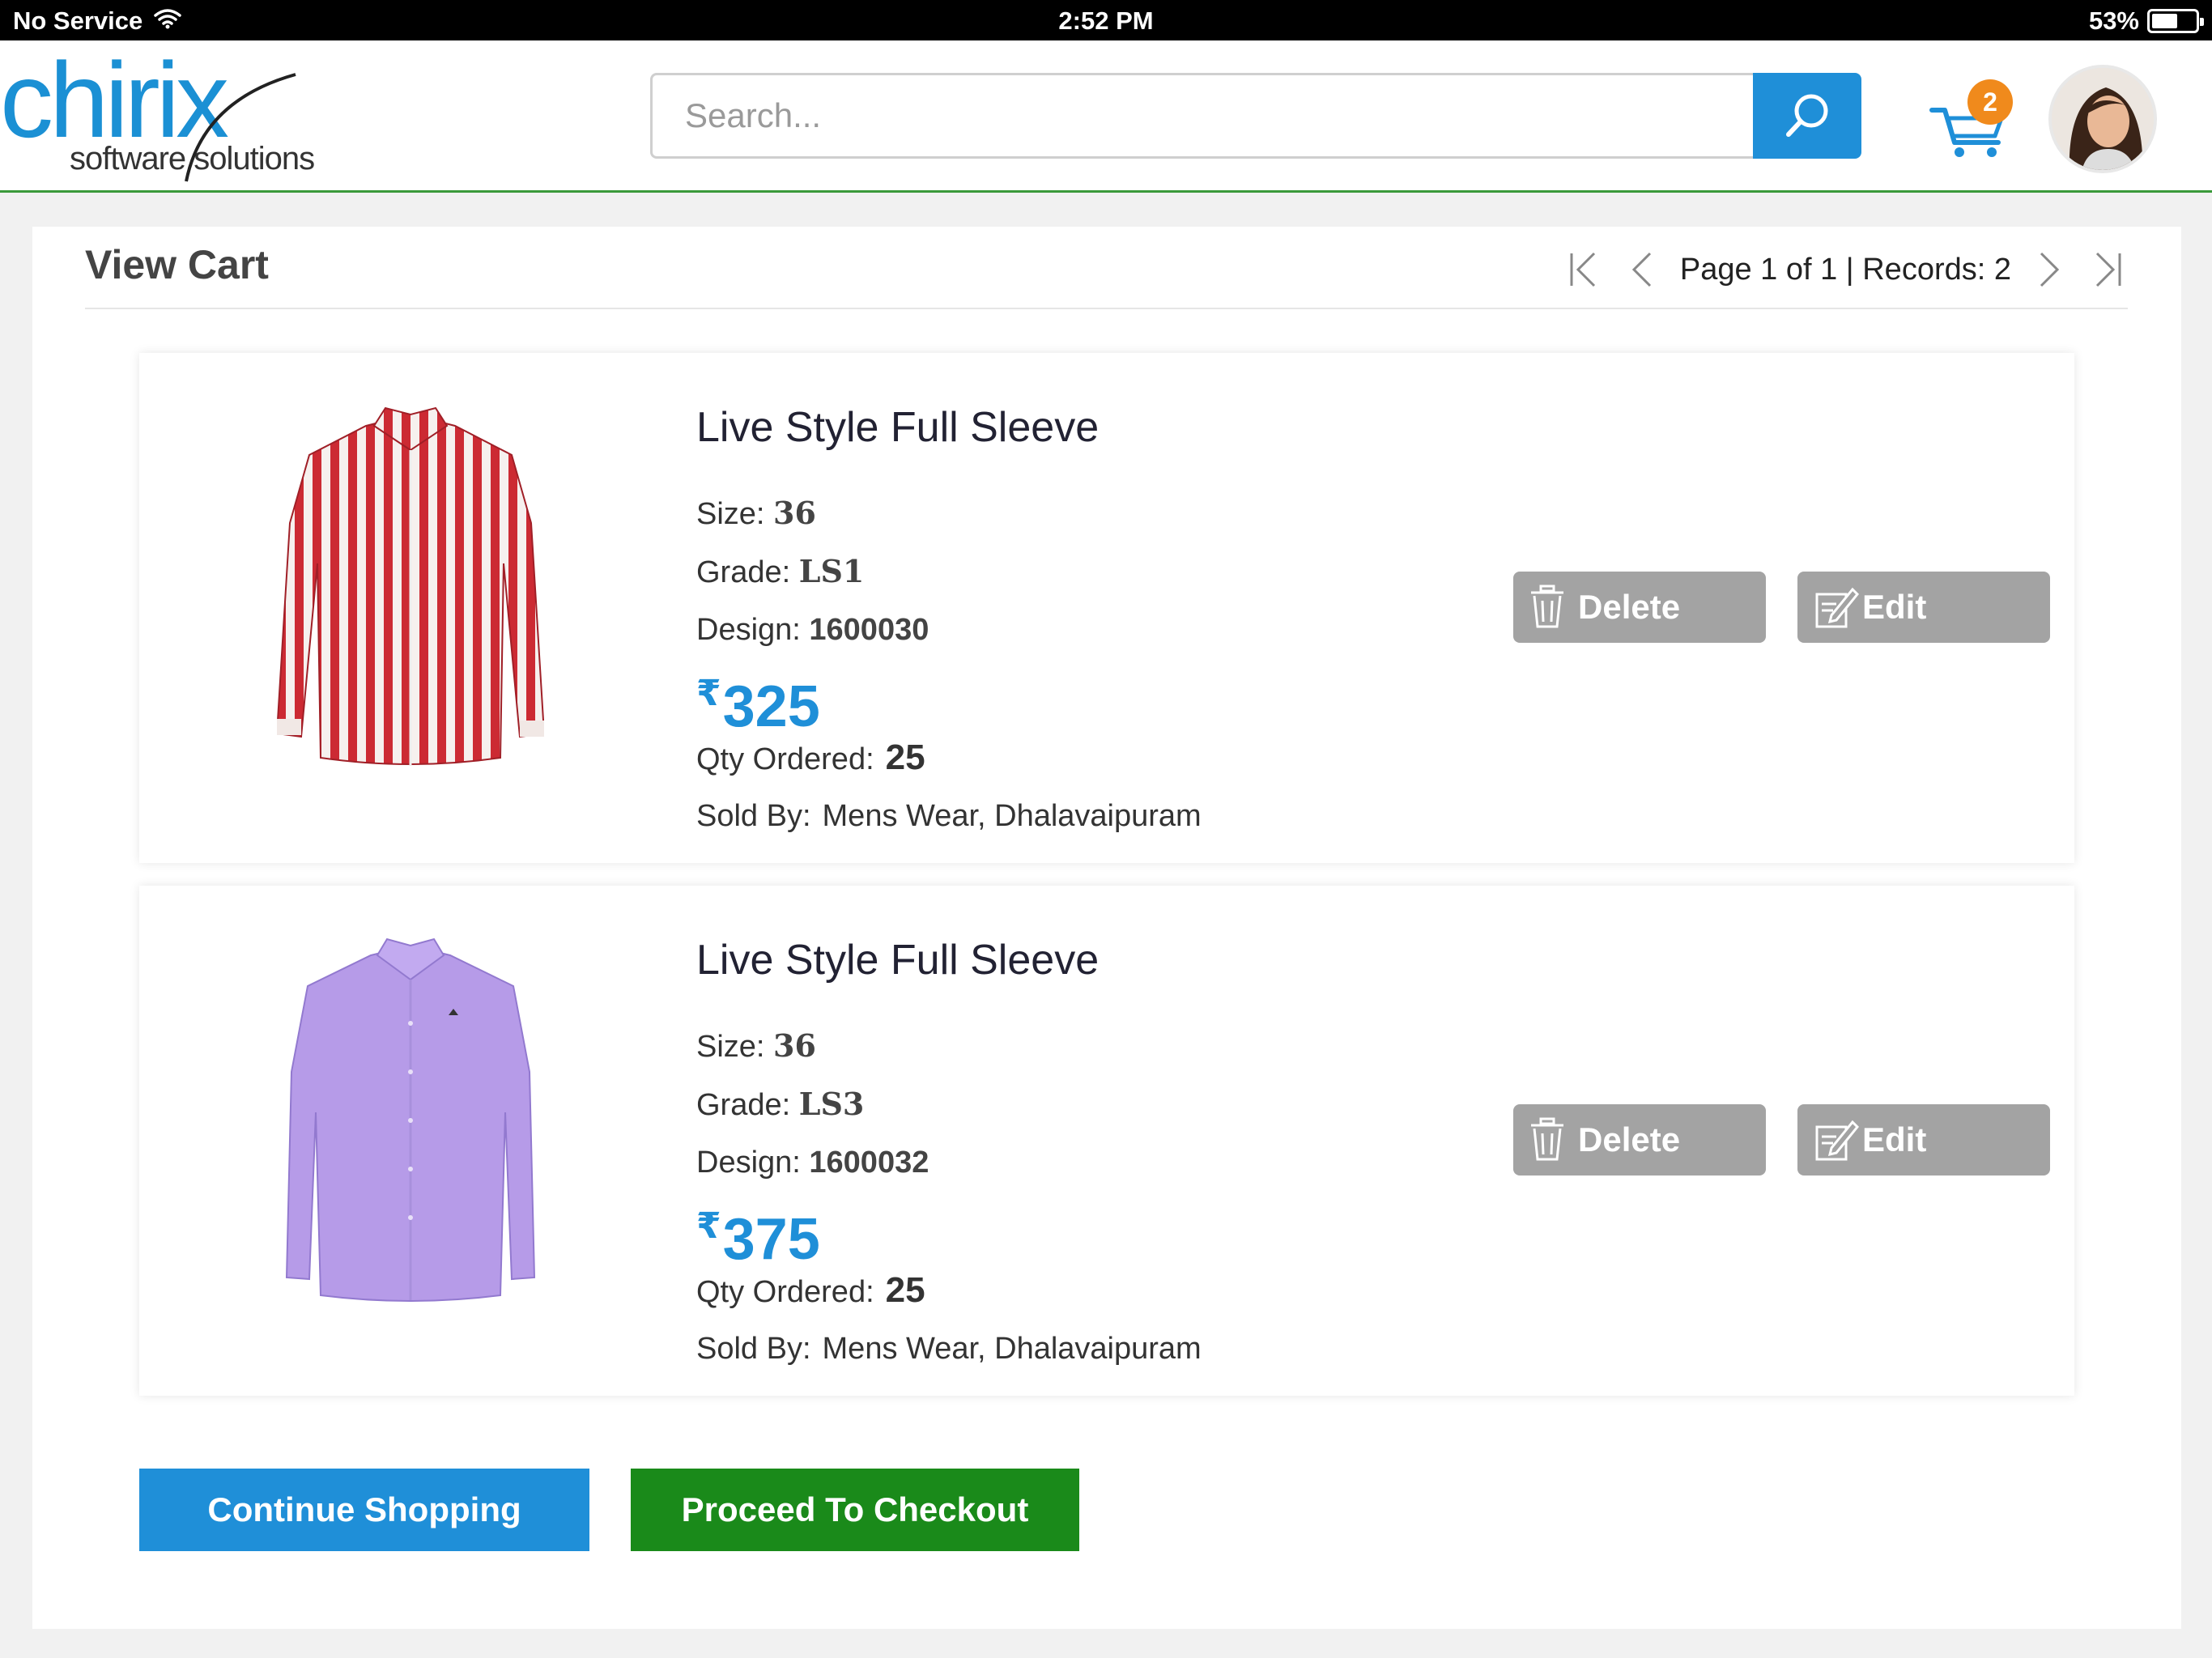  I want to click on cart-count-badge: 2, so click(1990, 102).